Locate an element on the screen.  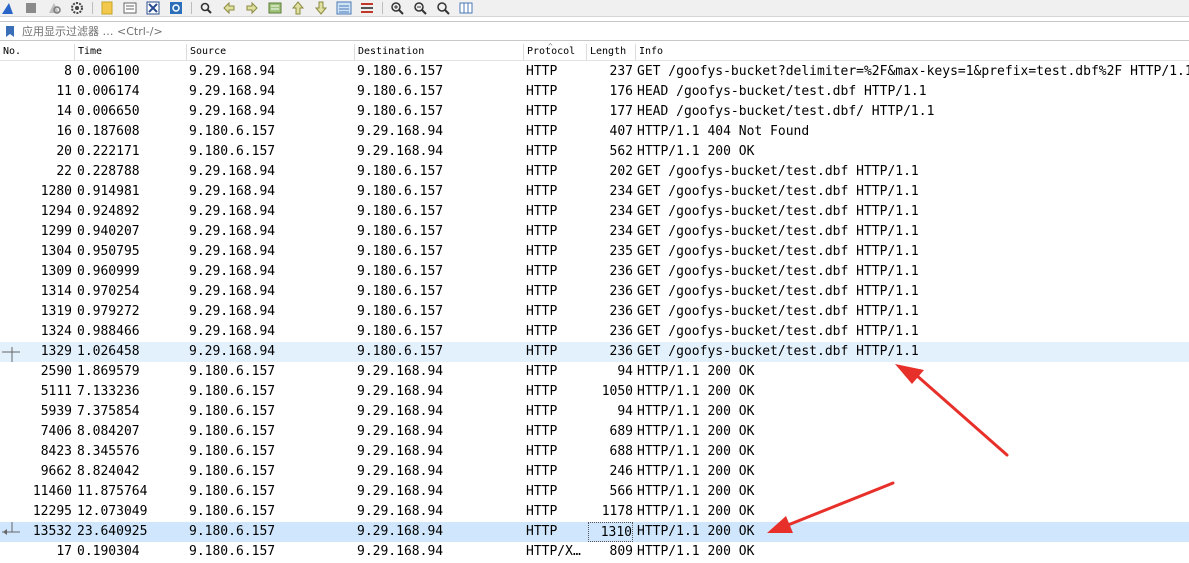
column-header-time: Time is located at coordinates (131, 52).